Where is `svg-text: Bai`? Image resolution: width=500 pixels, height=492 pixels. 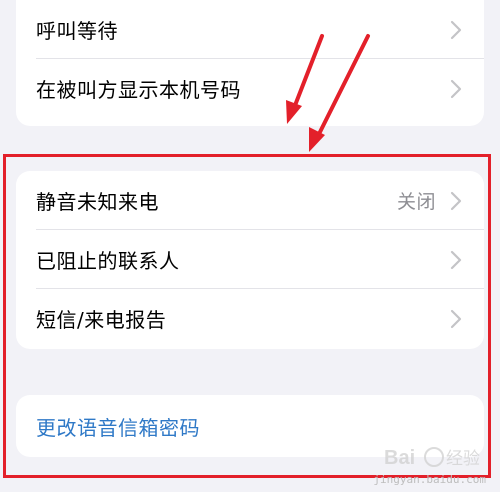 svg-text: Bai is located at coordinates (399, 458).